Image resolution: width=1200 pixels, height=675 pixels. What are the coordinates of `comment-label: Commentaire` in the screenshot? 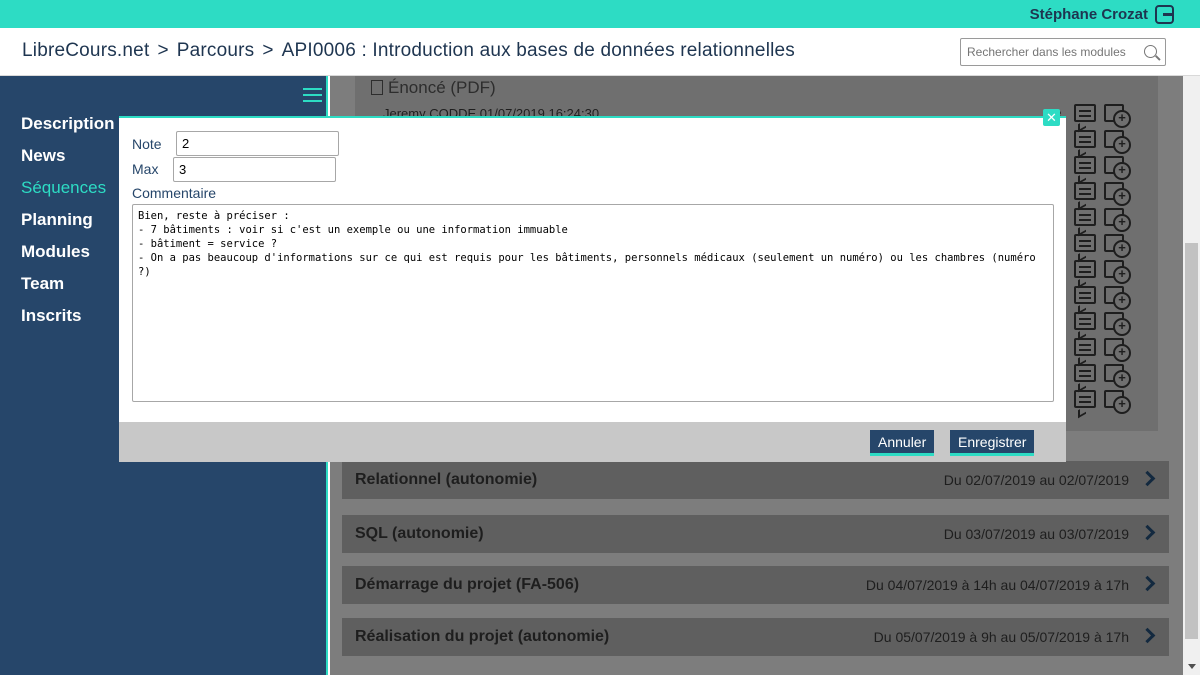 It's located at (174, 193).